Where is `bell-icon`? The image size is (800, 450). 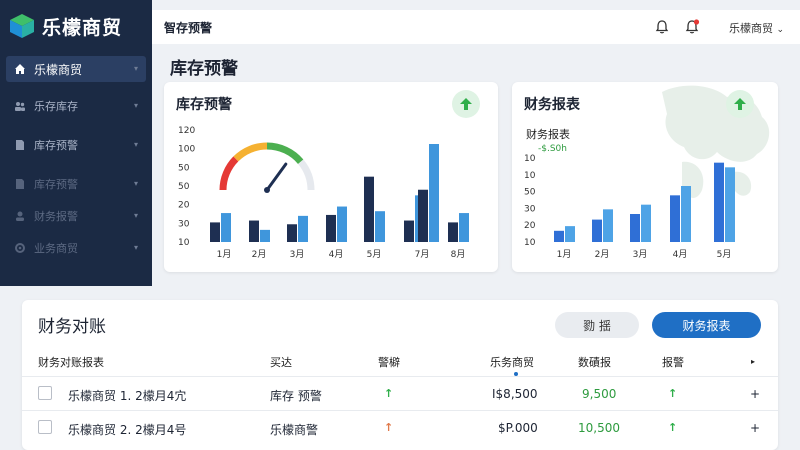 bell-icon is located at coordinates (662, 27).